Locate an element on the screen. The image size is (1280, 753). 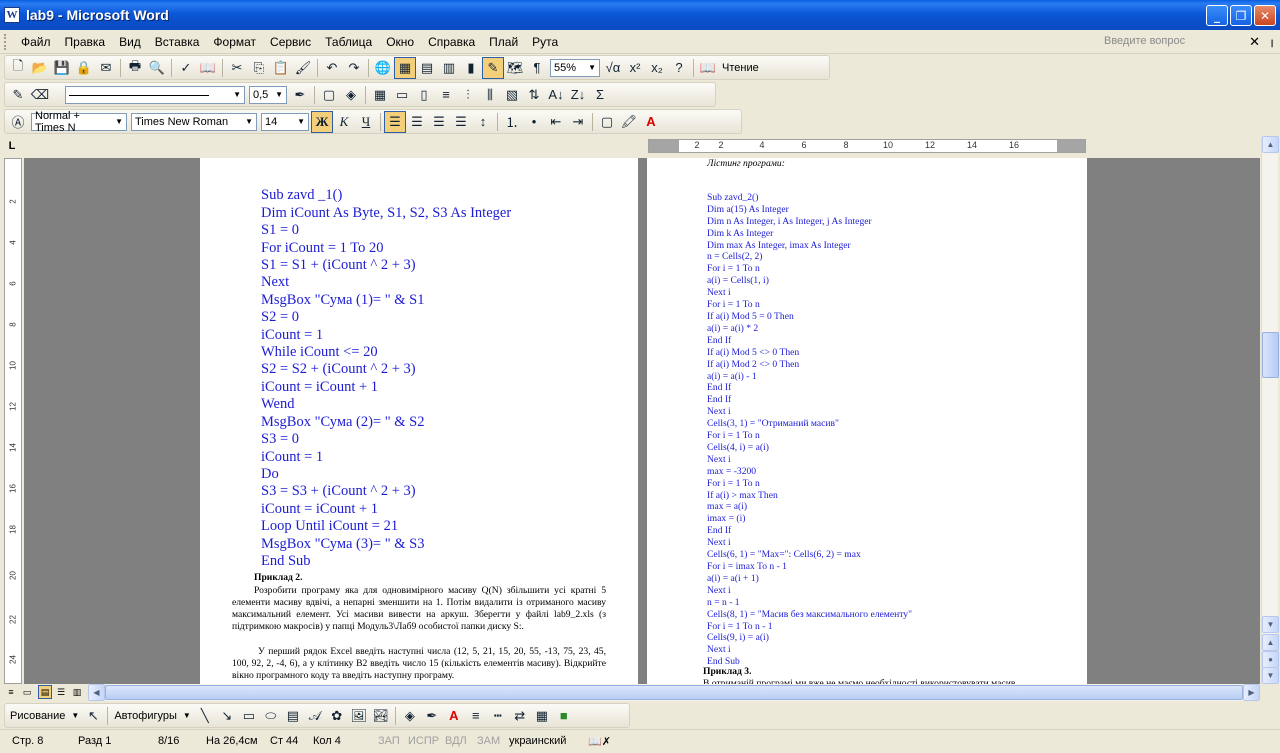
vertical-ruler: 2 4 6 8 10 12 14 16 18 20 22 24 is located at coordinates (13, 421).